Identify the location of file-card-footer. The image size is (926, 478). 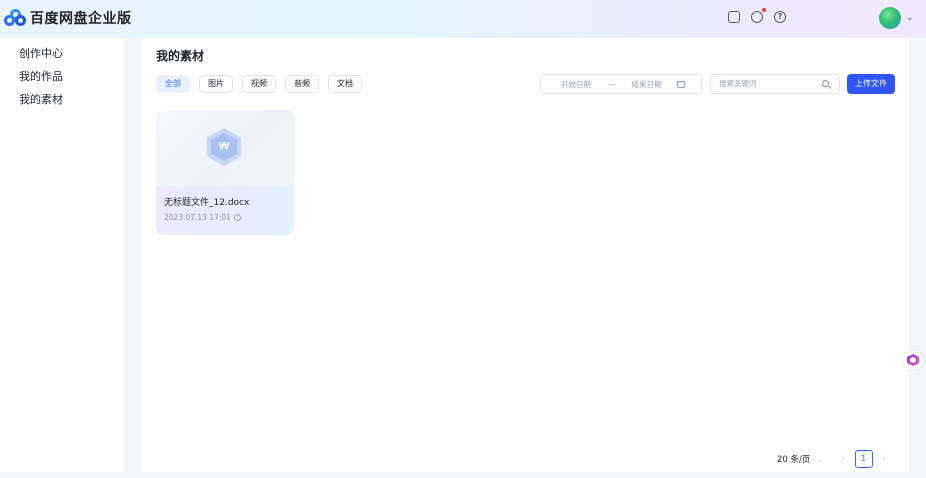
(225, 210).